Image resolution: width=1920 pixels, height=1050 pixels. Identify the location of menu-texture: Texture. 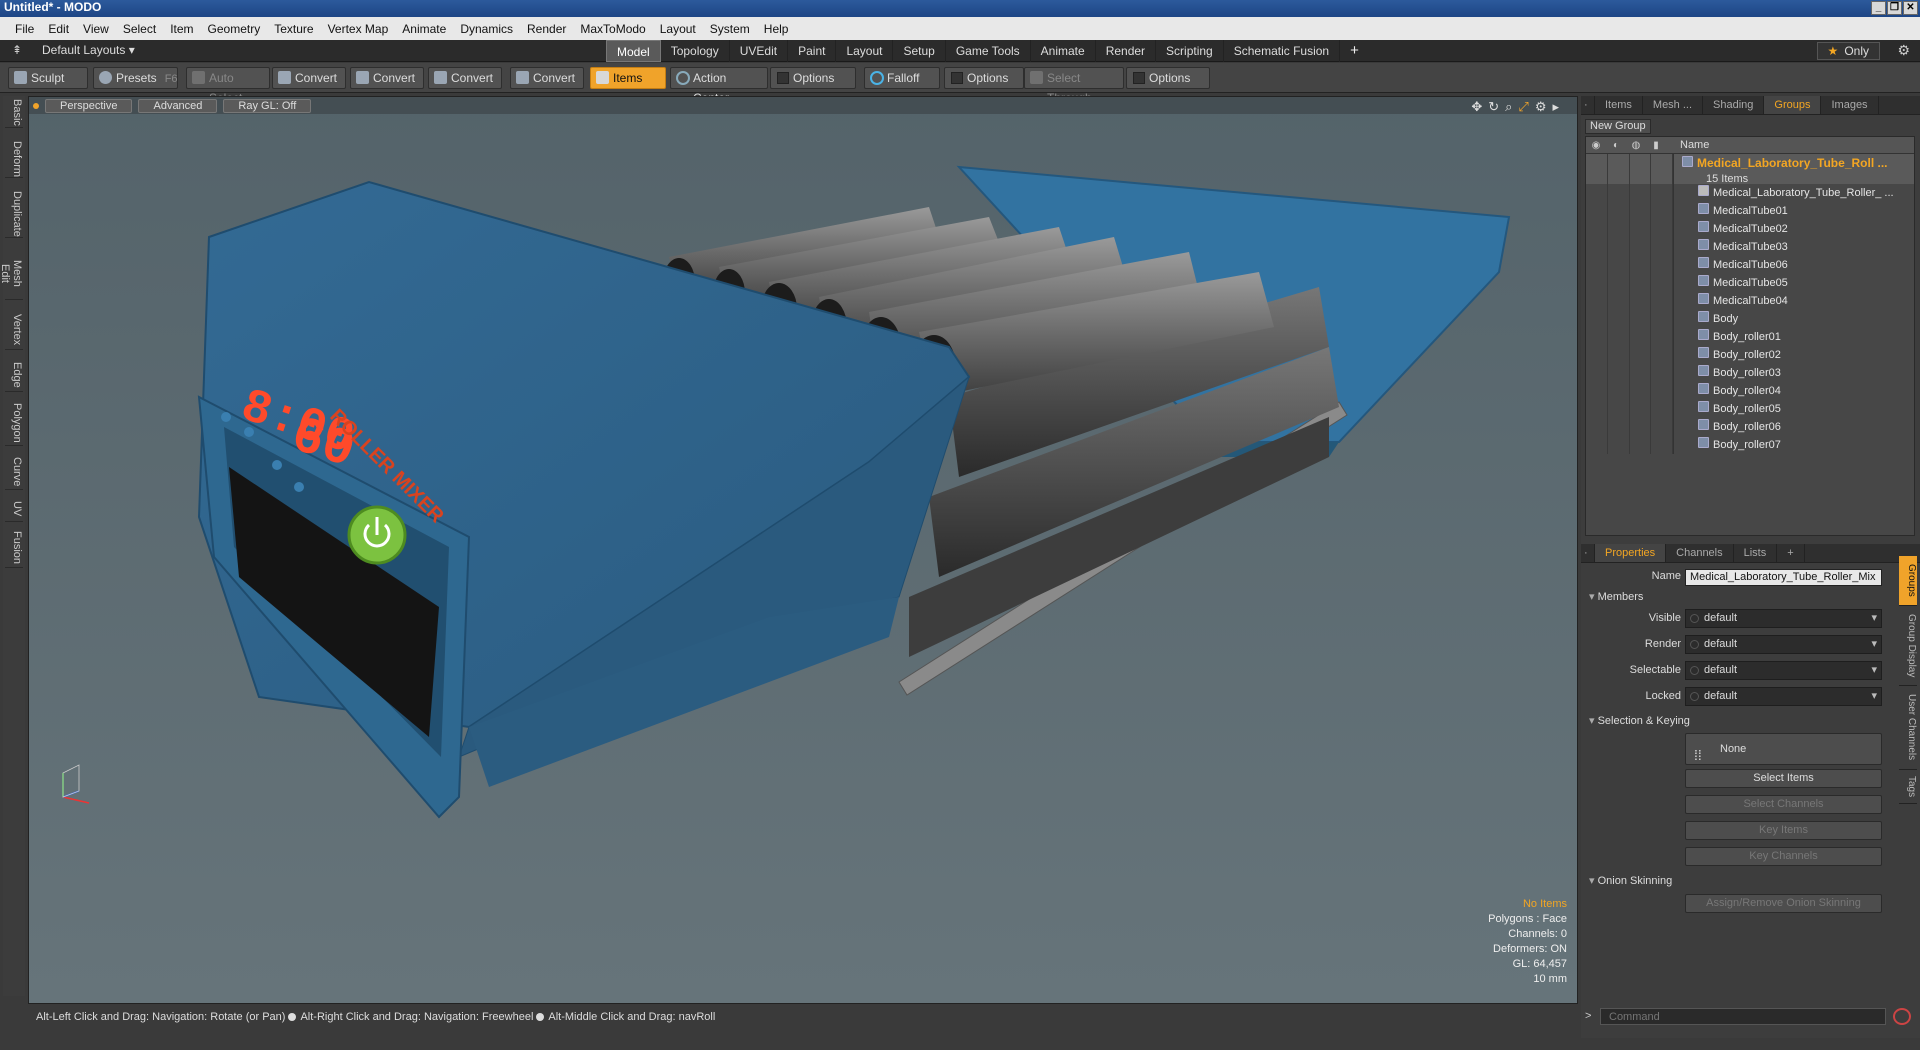
(293, 29).